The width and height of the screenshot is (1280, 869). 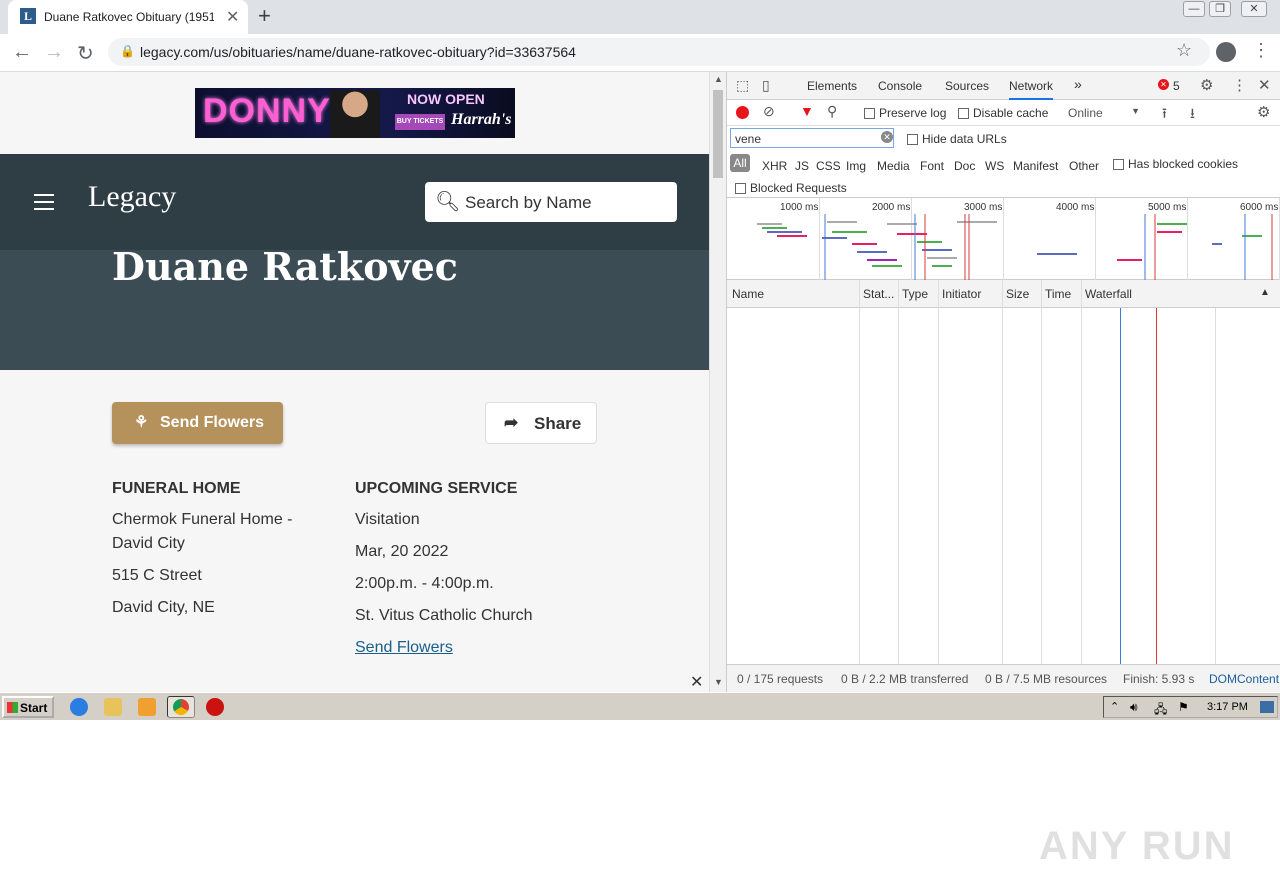 I want to click on forward-arrow-icon: →, so click(x=54, y=52).